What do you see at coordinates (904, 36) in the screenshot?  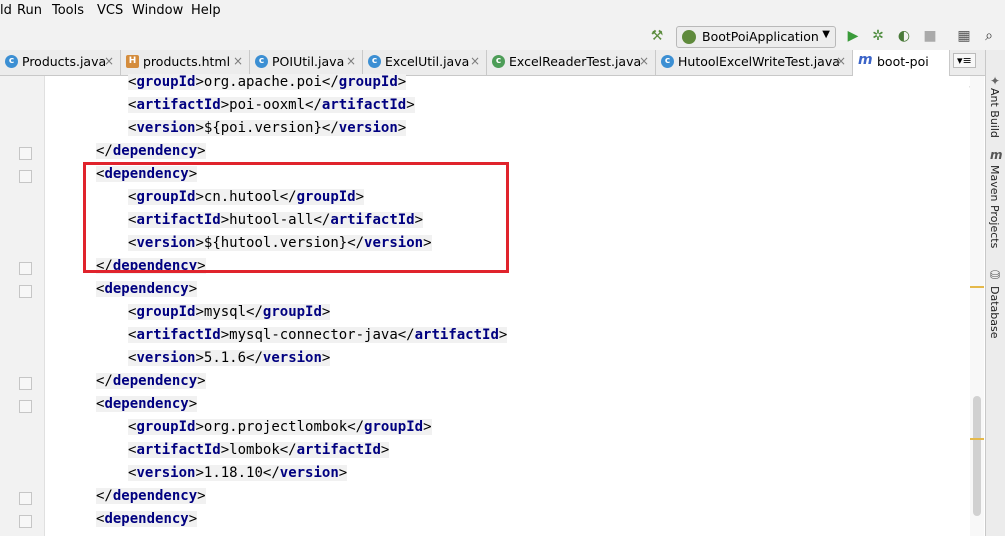 I see `coverage-icon: ◐` at bounding box center [904, 36].